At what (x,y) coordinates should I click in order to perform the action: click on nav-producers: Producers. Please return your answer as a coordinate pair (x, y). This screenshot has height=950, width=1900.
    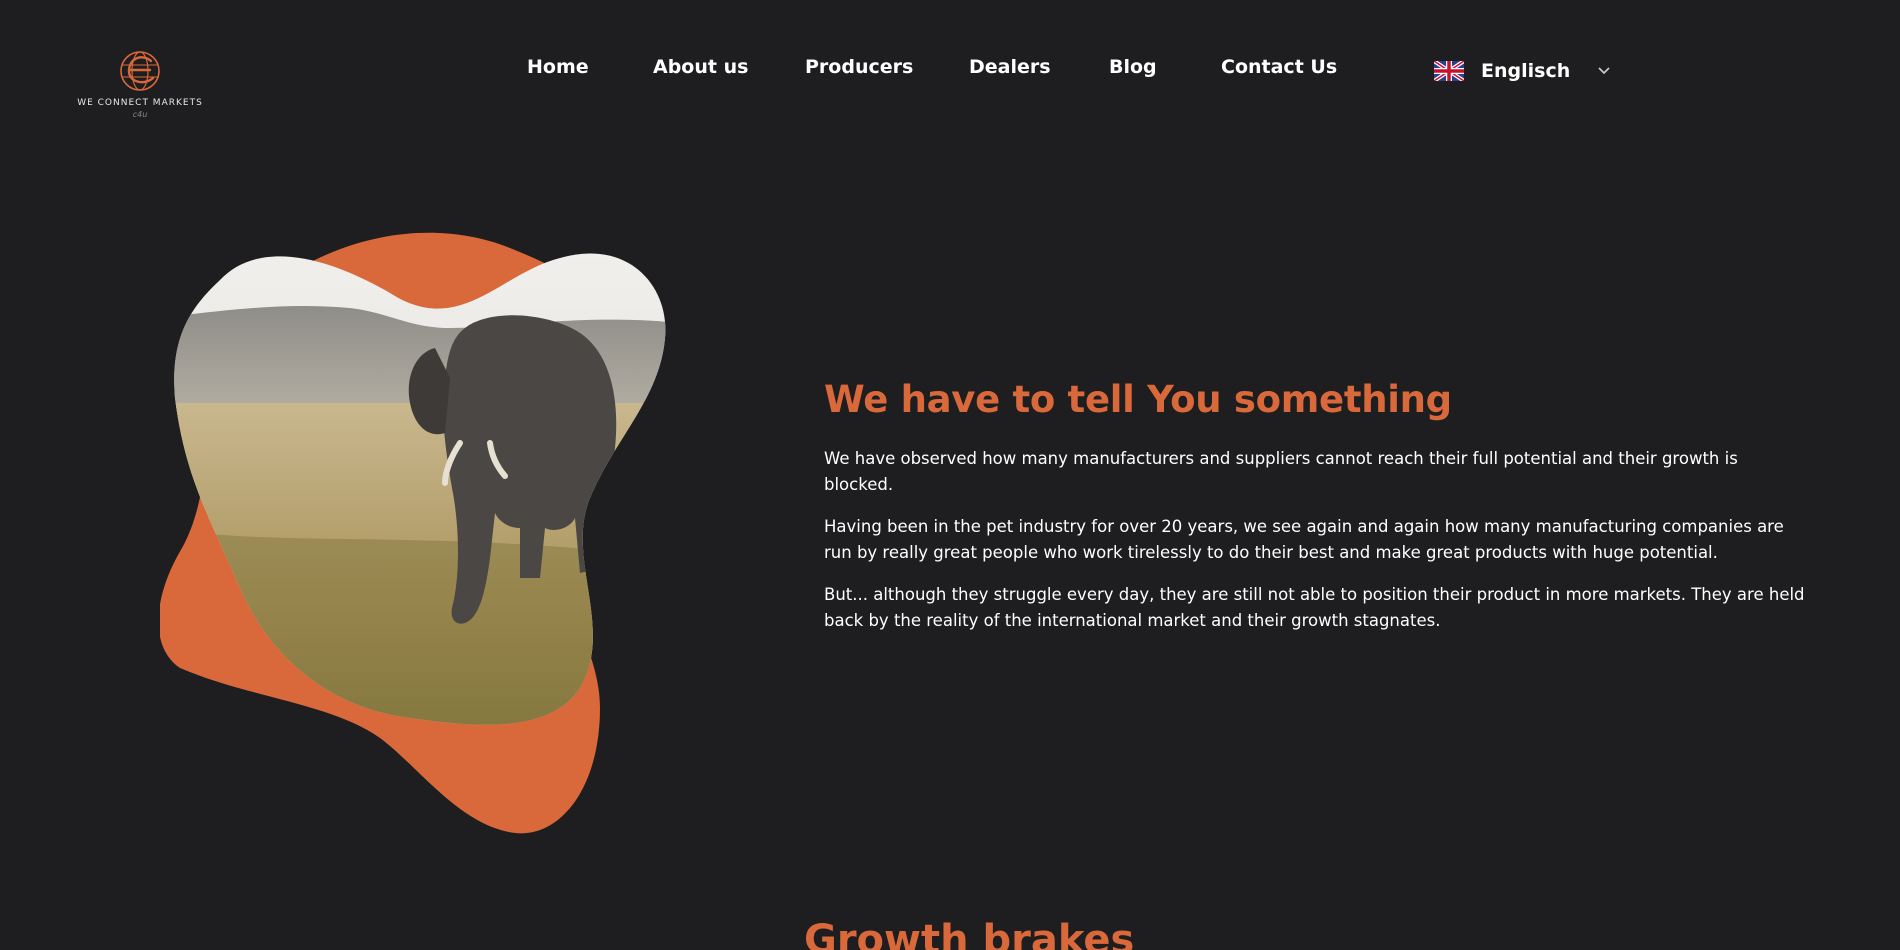
    Looking at the image, I should click on (859, 67).